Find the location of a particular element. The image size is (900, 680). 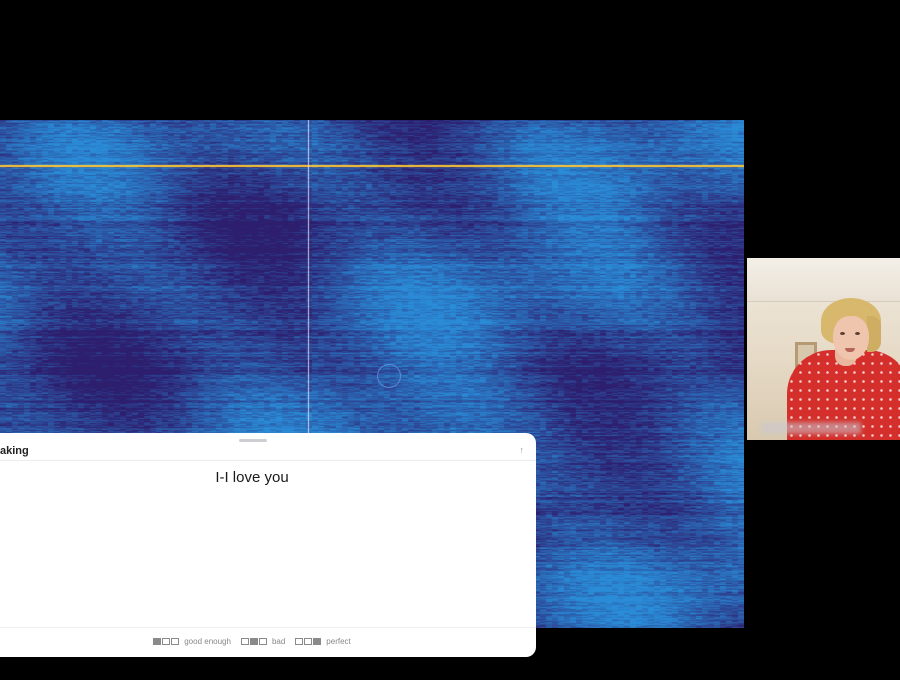

transcript-text: I-I love you is located at coordinates (252, 477).